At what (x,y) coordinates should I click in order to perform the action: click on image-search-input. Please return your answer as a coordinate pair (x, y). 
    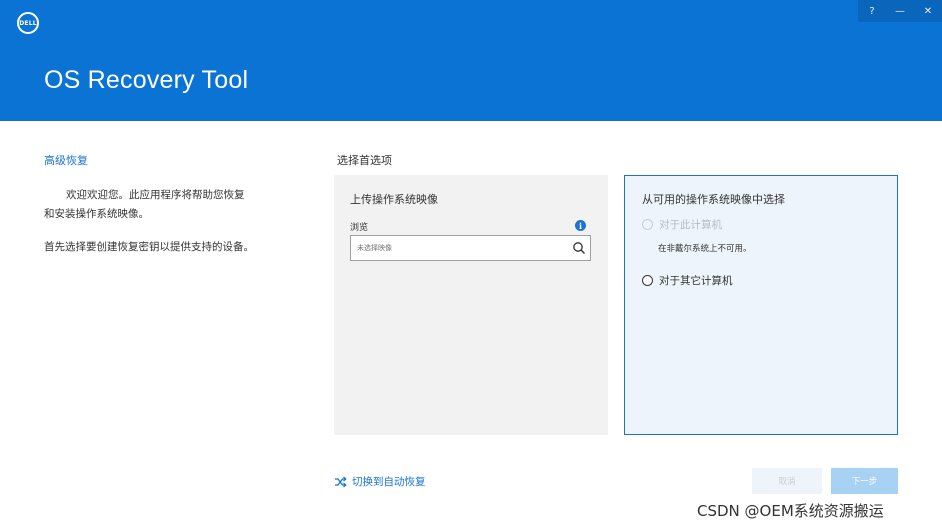
    Looking at the image, I should click on (457, 248).